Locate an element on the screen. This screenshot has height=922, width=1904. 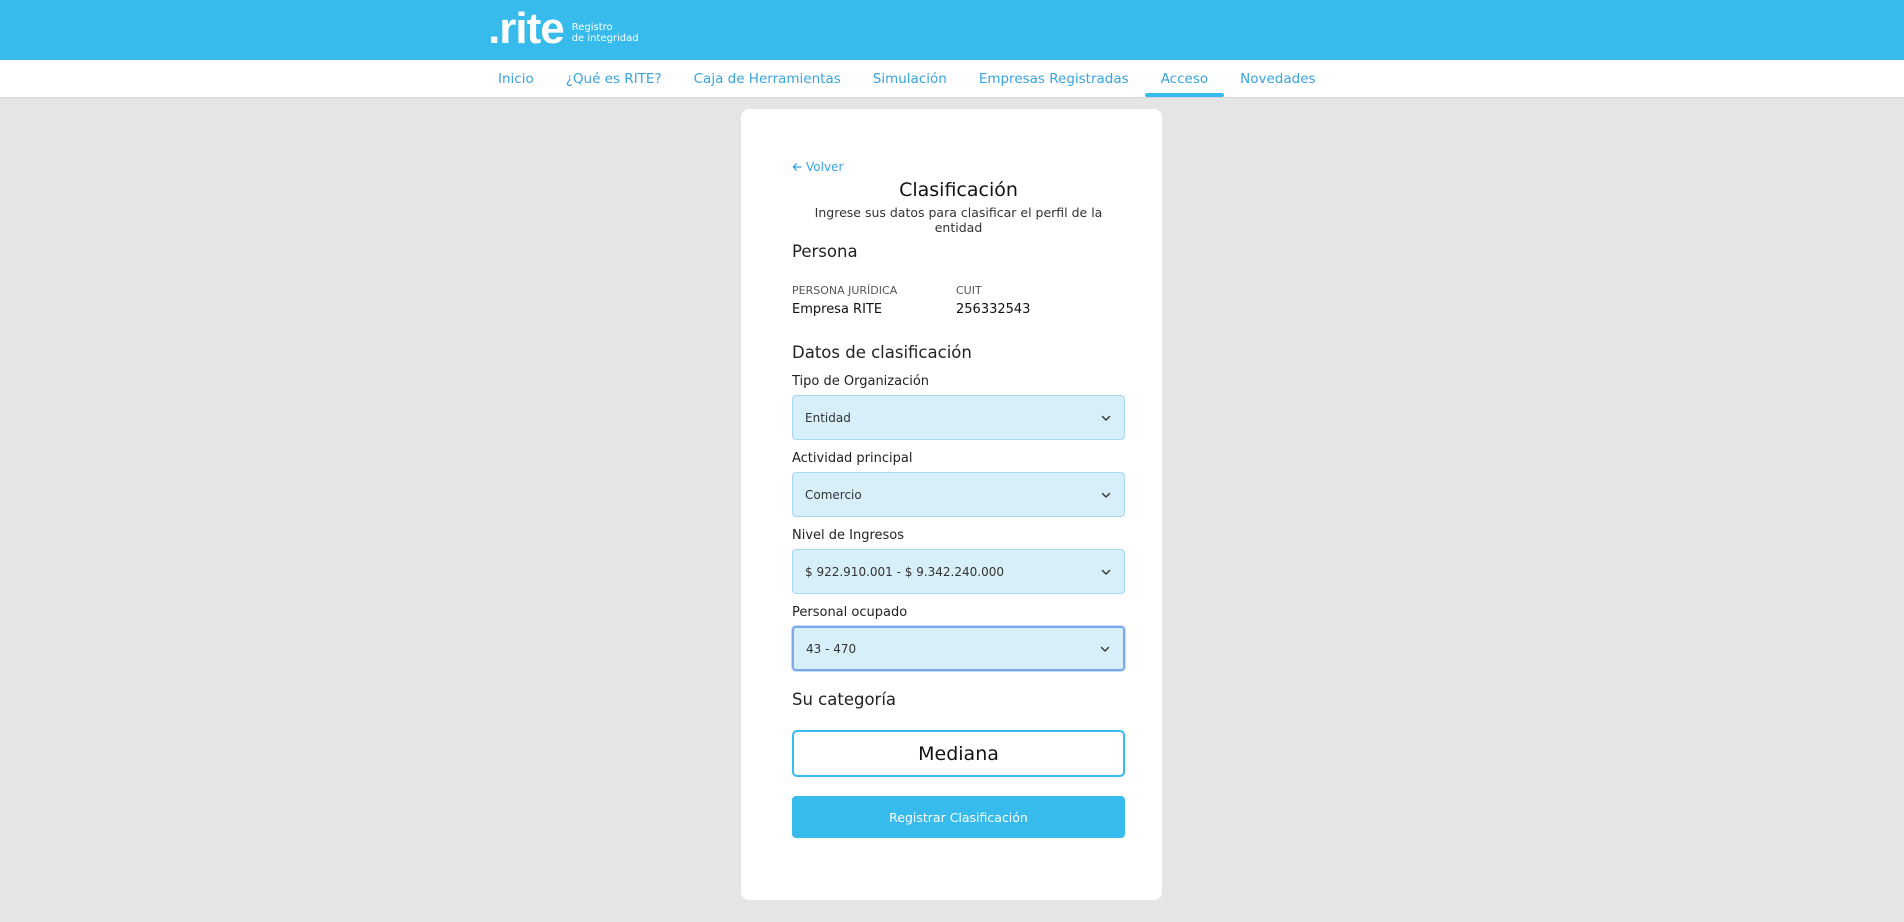
arrow-left-icon is located at coordinates (797, 167).